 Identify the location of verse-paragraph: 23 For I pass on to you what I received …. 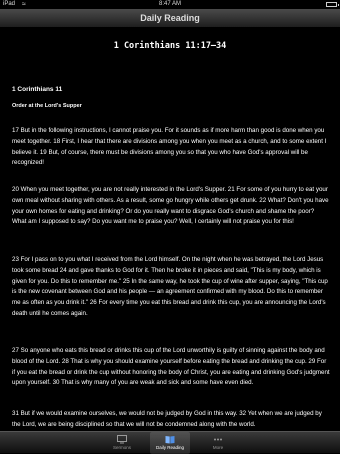
(170, 286).